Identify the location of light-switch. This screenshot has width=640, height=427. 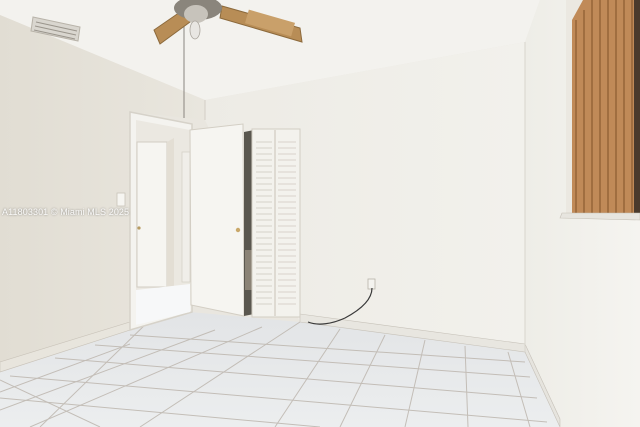
(121, 199).